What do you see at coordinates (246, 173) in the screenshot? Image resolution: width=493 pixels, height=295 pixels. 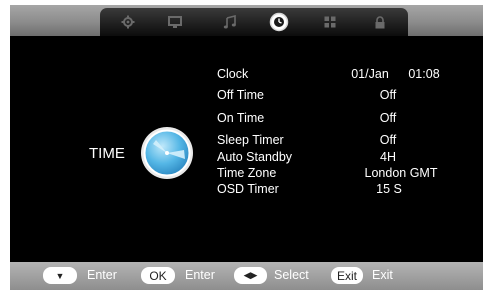 I see `menu-item-time-zone: Time Zone` at bounding box center [246, 173].